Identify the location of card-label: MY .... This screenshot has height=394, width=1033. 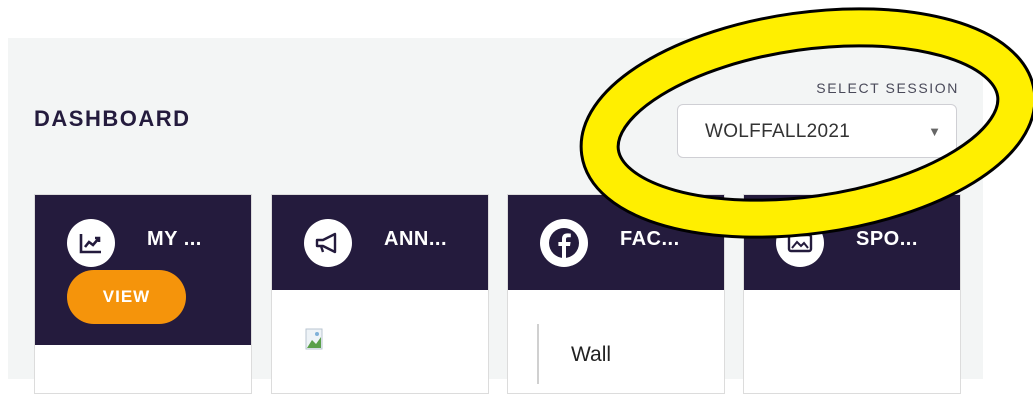
(174, 239).